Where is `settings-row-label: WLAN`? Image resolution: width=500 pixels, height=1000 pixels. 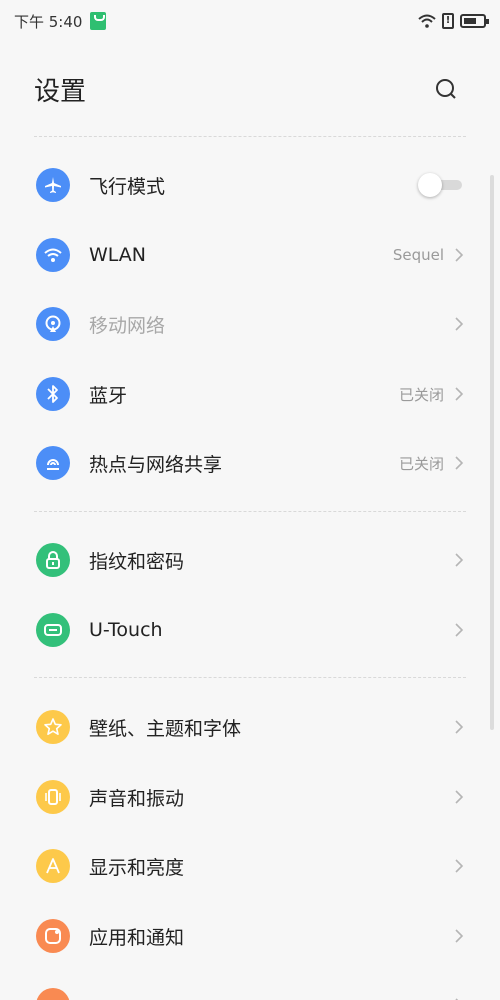
settings-row-label: WLAN is located at coordinates (118, 255).